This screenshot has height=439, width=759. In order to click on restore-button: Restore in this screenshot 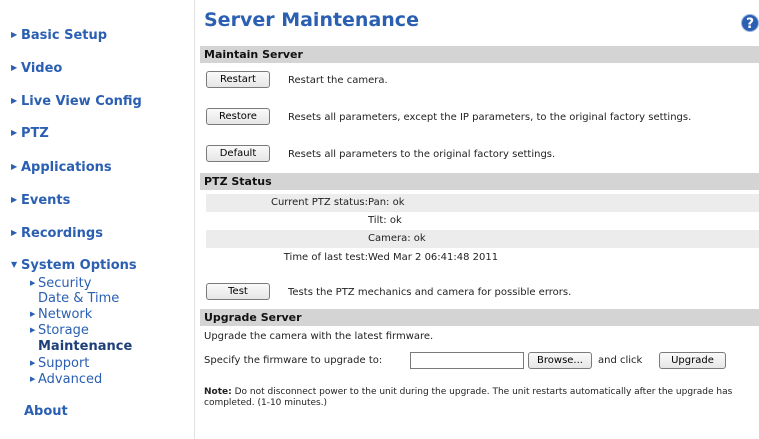, I will do `click(238, 116)`.